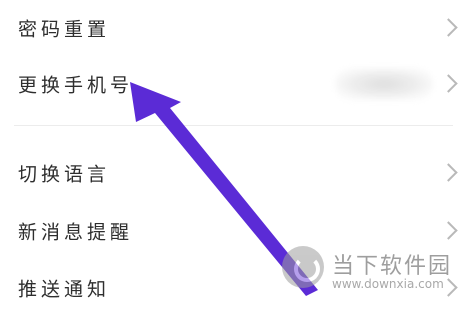  What do you see at coordinates (76, 232) in the screenshot?
I see `settings-item-label: 新消息提醒` at bounding box center [76, 232].